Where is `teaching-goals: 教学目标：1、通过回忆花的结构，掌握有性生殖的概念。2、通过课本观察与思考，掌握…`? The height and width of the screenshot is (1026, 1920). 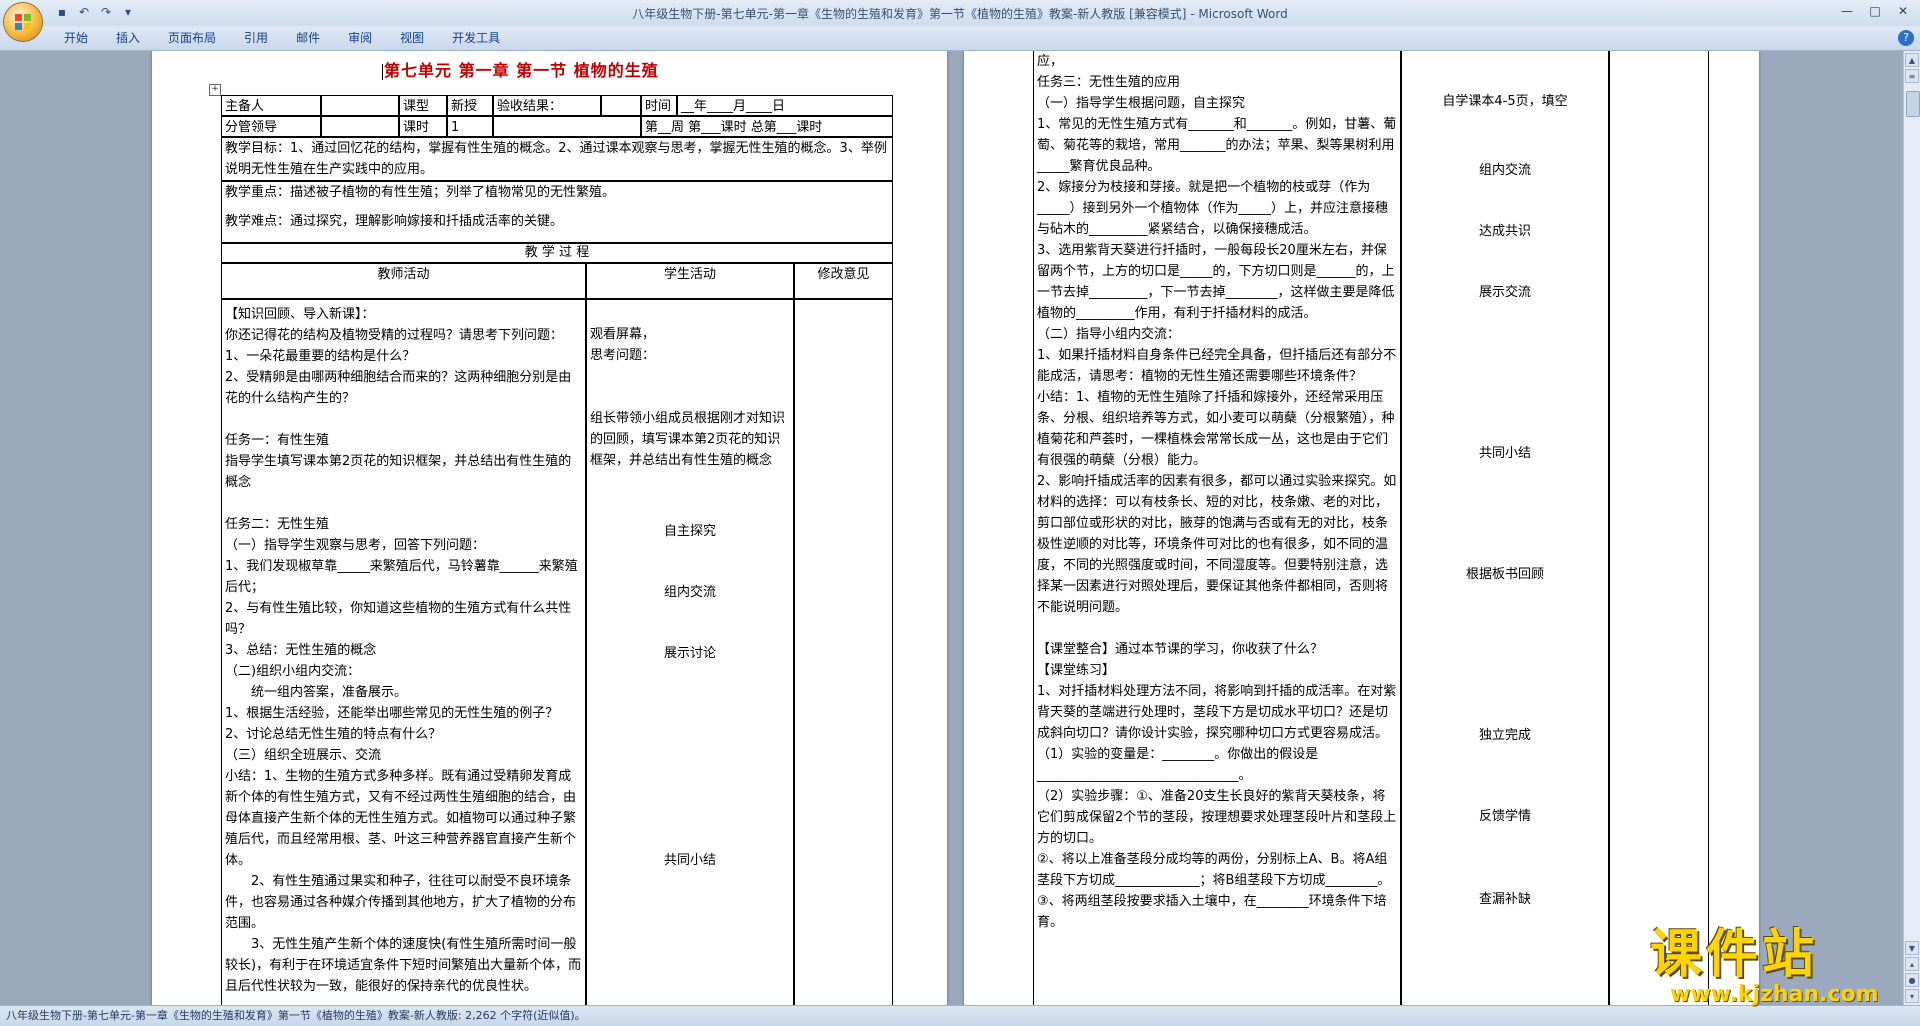 teaching-goals: 教学目标：1、通过回忆花的结构，掌握有性生殖的概念。2、通过课本观察与思考，掌握… is located at coordinates (557, 159).